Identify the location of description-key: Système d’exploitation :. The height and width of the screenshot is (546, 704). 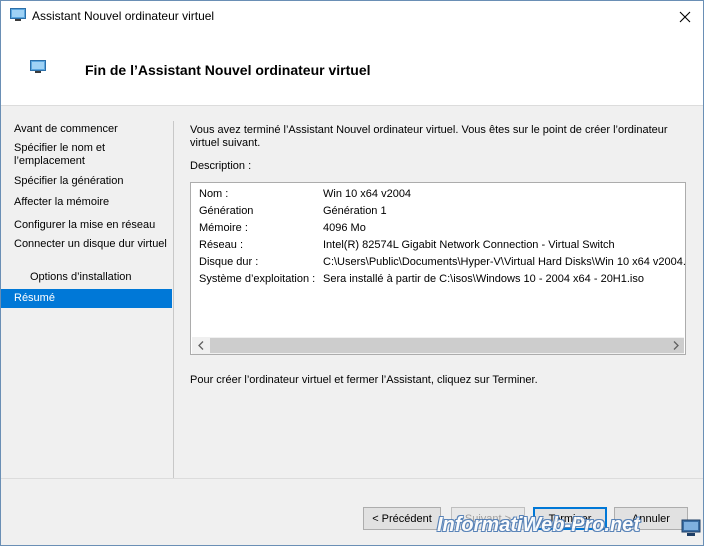
(257, 279).